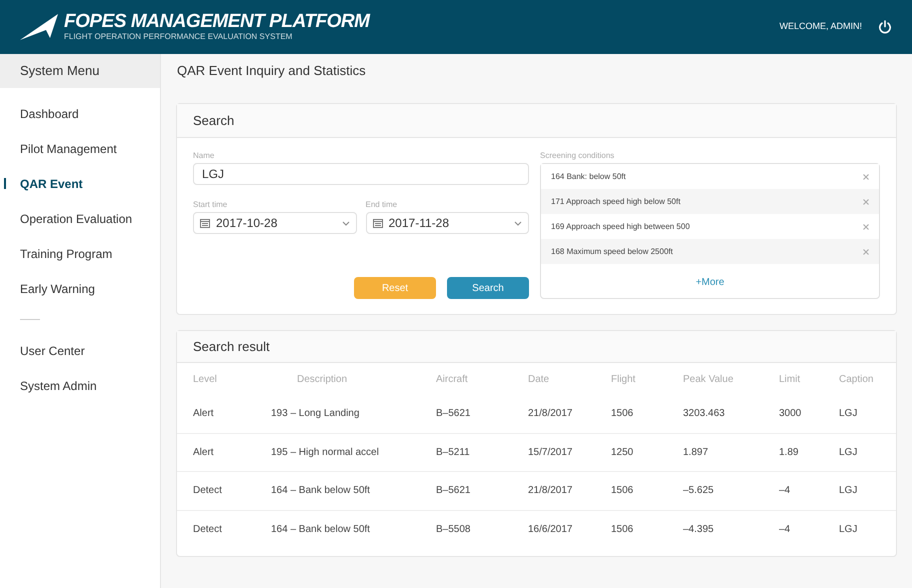 The width and height of the screenshot is (912, 588). What do you see at coordinates (623, 379) in the screenshot?
I see `column-header: Flight` at bounding box center [623, 379].